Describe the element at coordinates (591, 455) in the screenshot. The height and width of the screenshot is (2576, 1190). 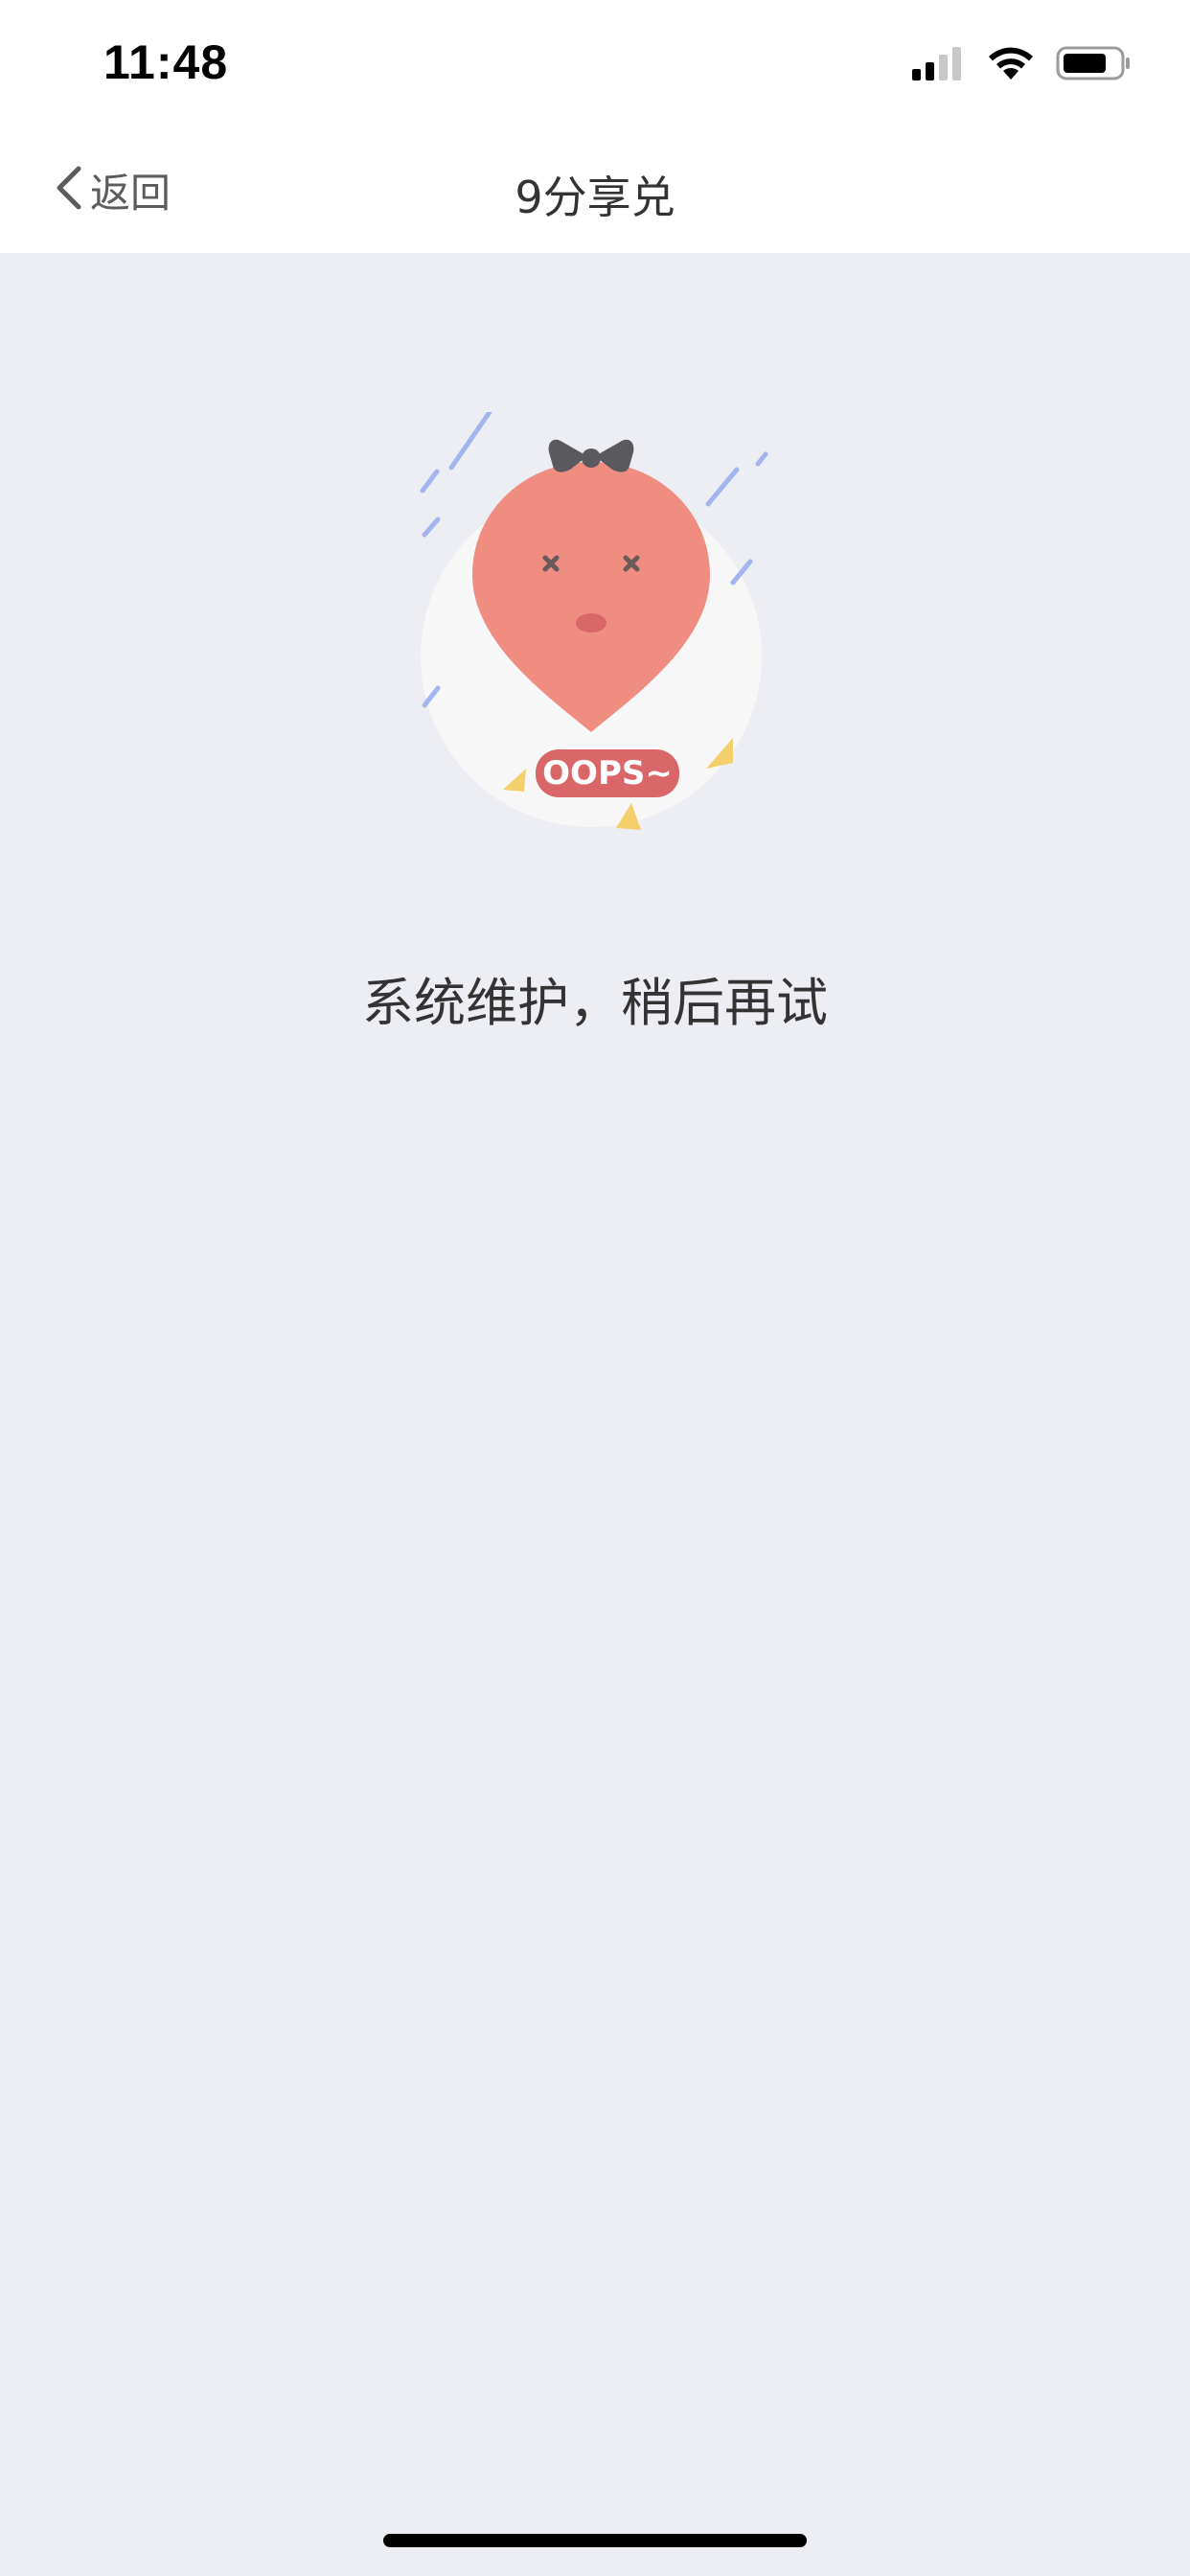
I see `bow-icon` at that location.